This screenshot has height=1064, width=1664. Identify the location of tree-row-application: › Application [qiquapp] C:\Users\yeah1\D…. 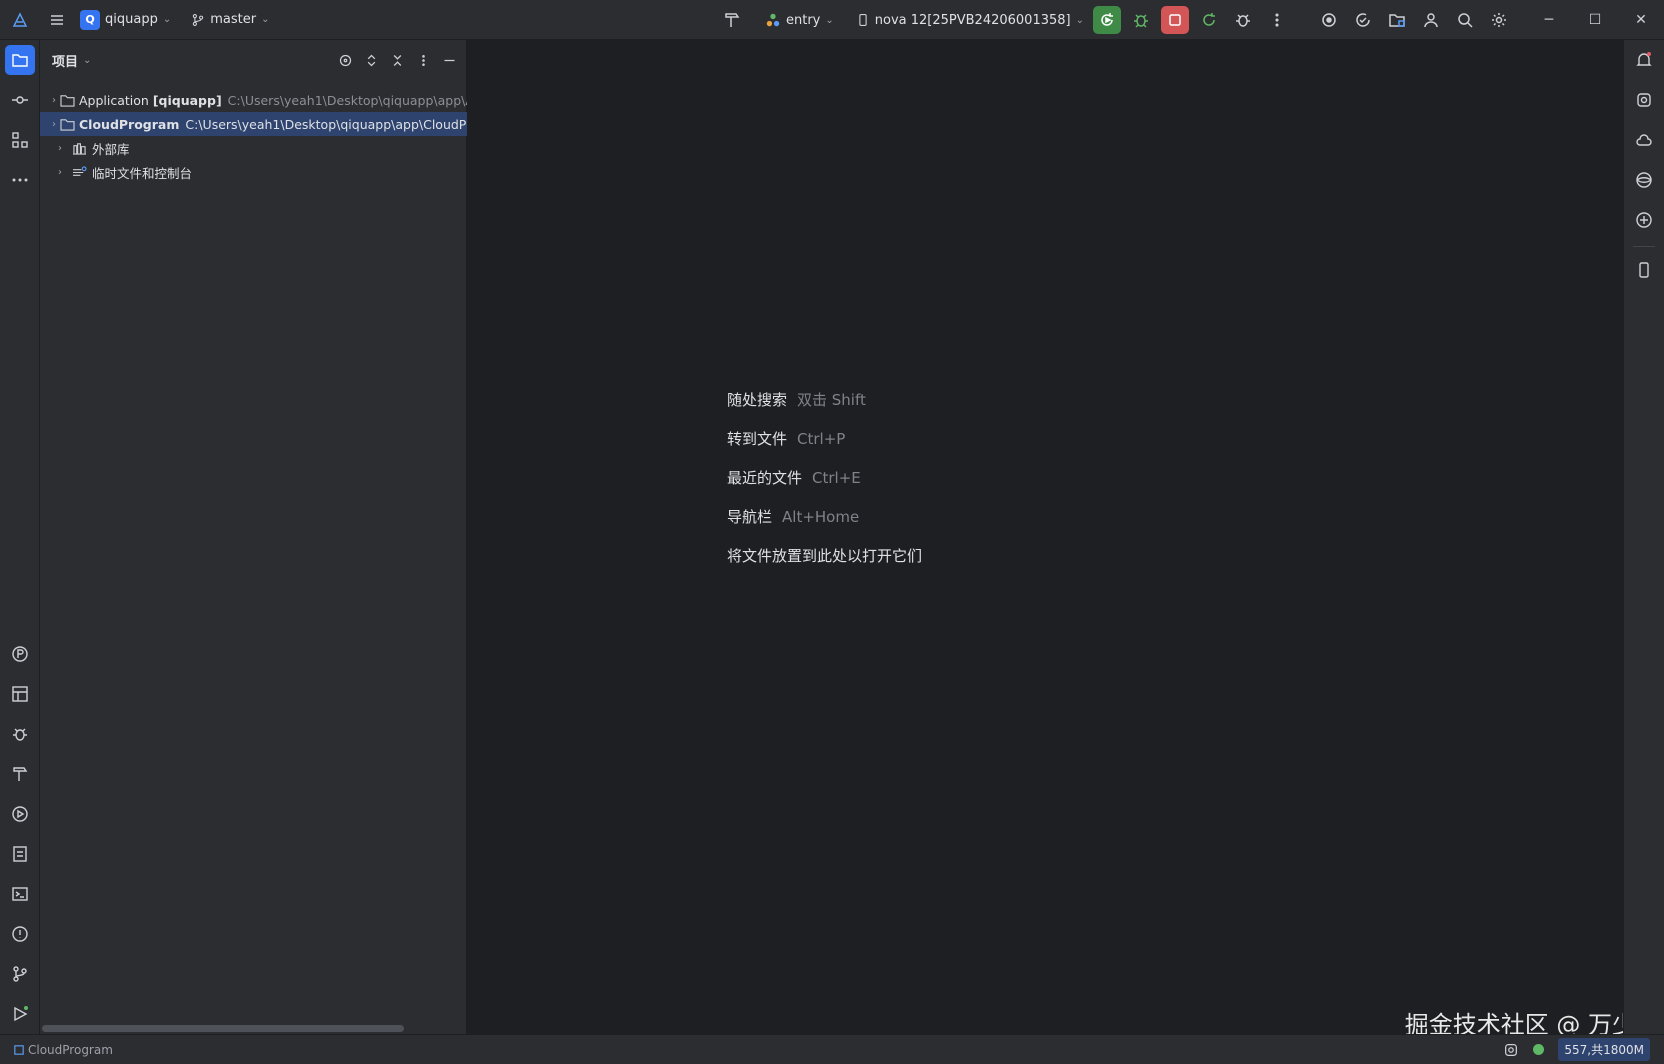
(253, 100).